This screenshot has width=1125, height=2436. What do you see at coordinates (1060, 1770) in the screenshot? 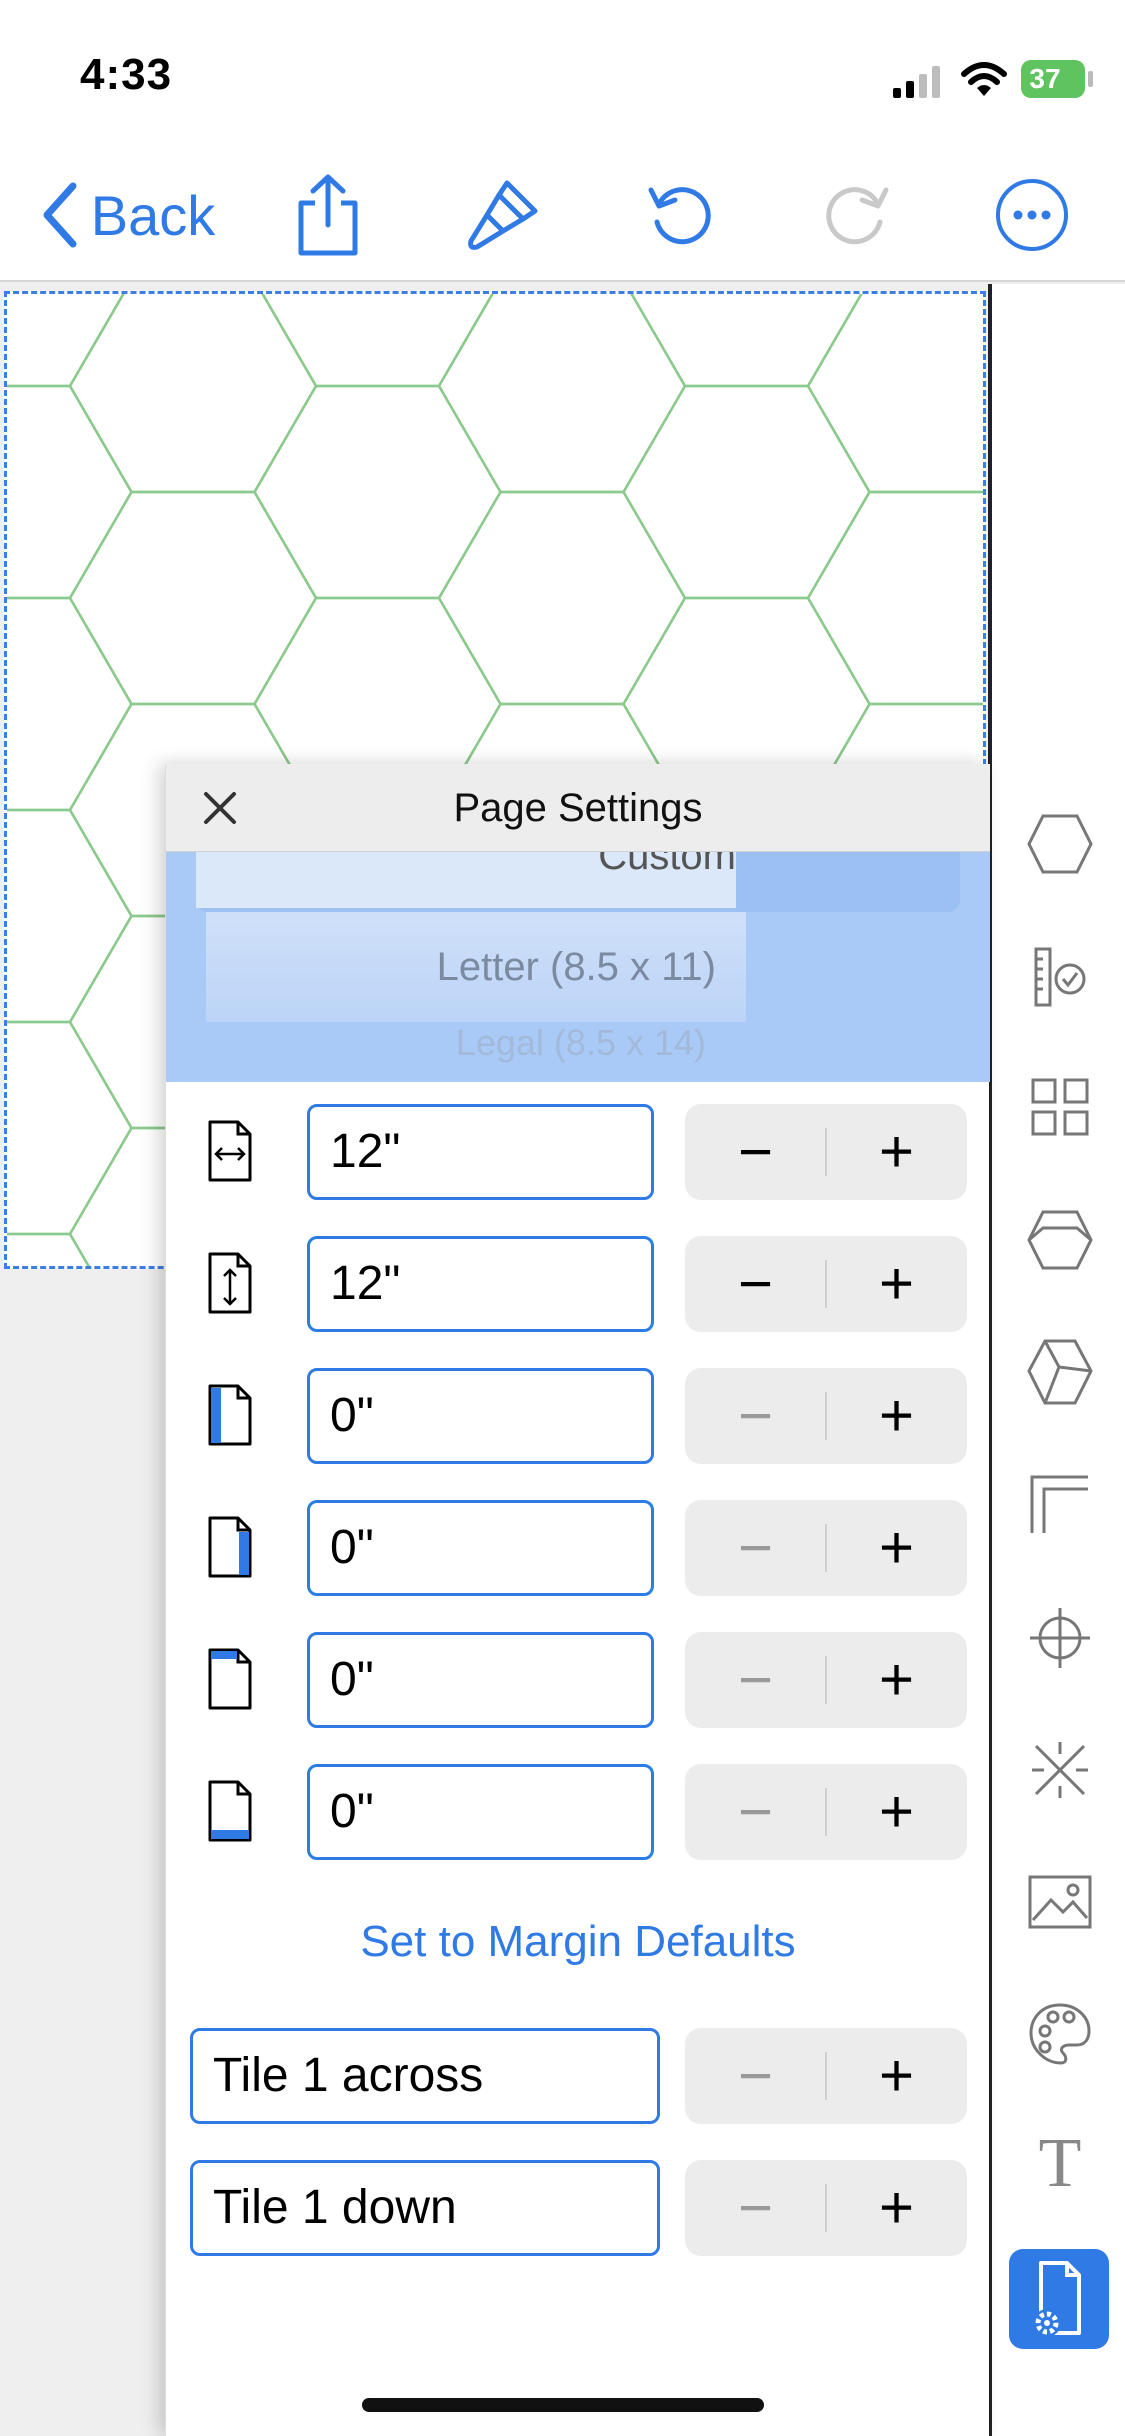
I see `scissors-tool` at bounding box center [1060, 1770].